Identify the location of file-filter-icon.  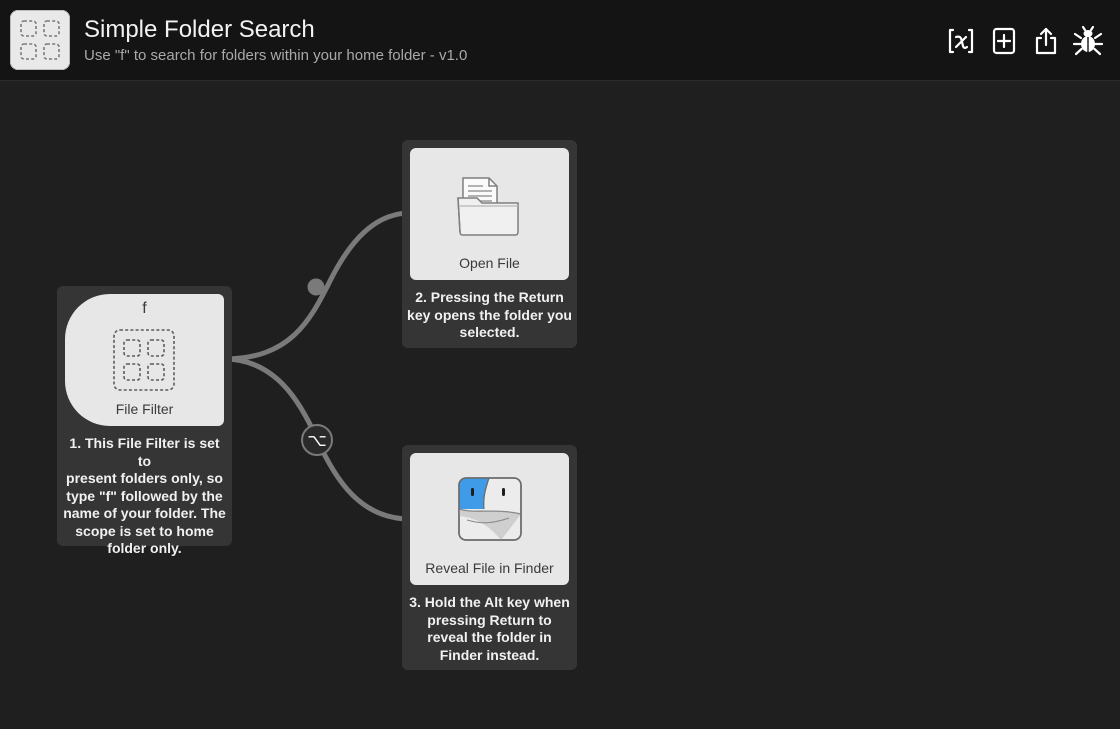
(144, 360).